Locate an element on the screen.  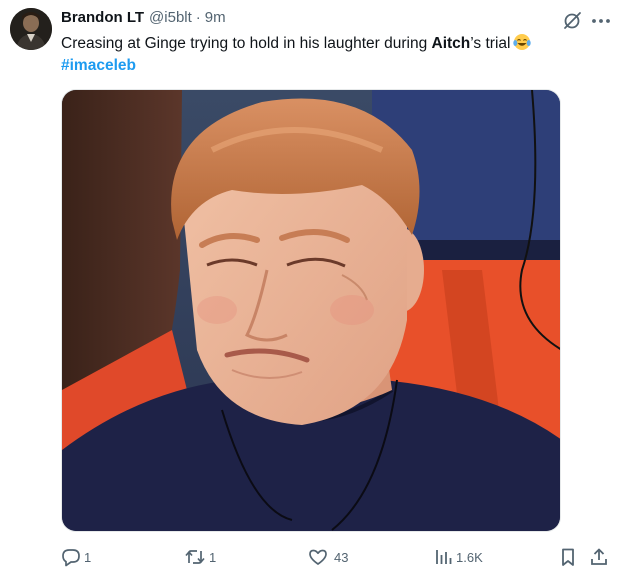
share-button is located at coordinates (599, 557).